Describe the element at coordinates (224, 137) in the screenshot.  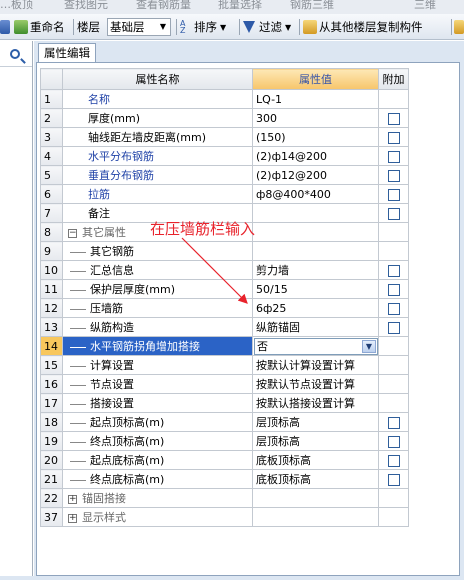
I see `table-row: 3 轴线距左墙皮距离(mm) (150)` at that location.